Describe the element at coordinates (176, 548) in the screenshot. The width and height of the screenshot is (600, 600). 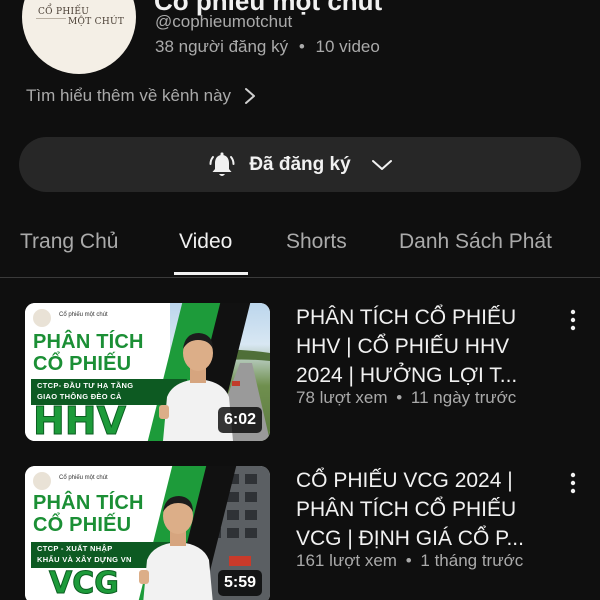
I see `presenter-figure` at that location.